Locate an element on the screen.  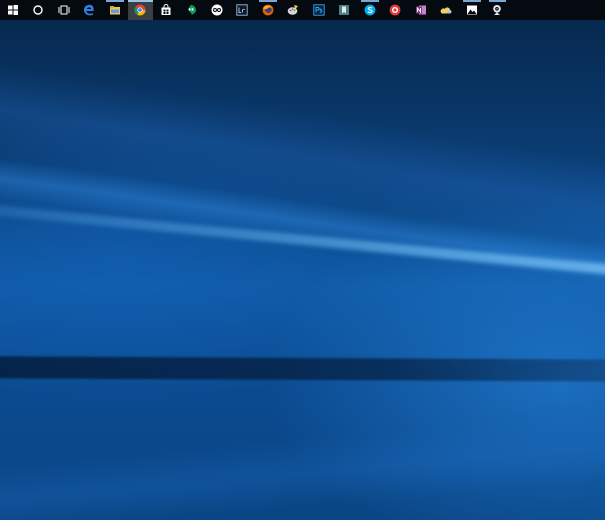
taskbar-app-store is located at coordinates (166, 10).